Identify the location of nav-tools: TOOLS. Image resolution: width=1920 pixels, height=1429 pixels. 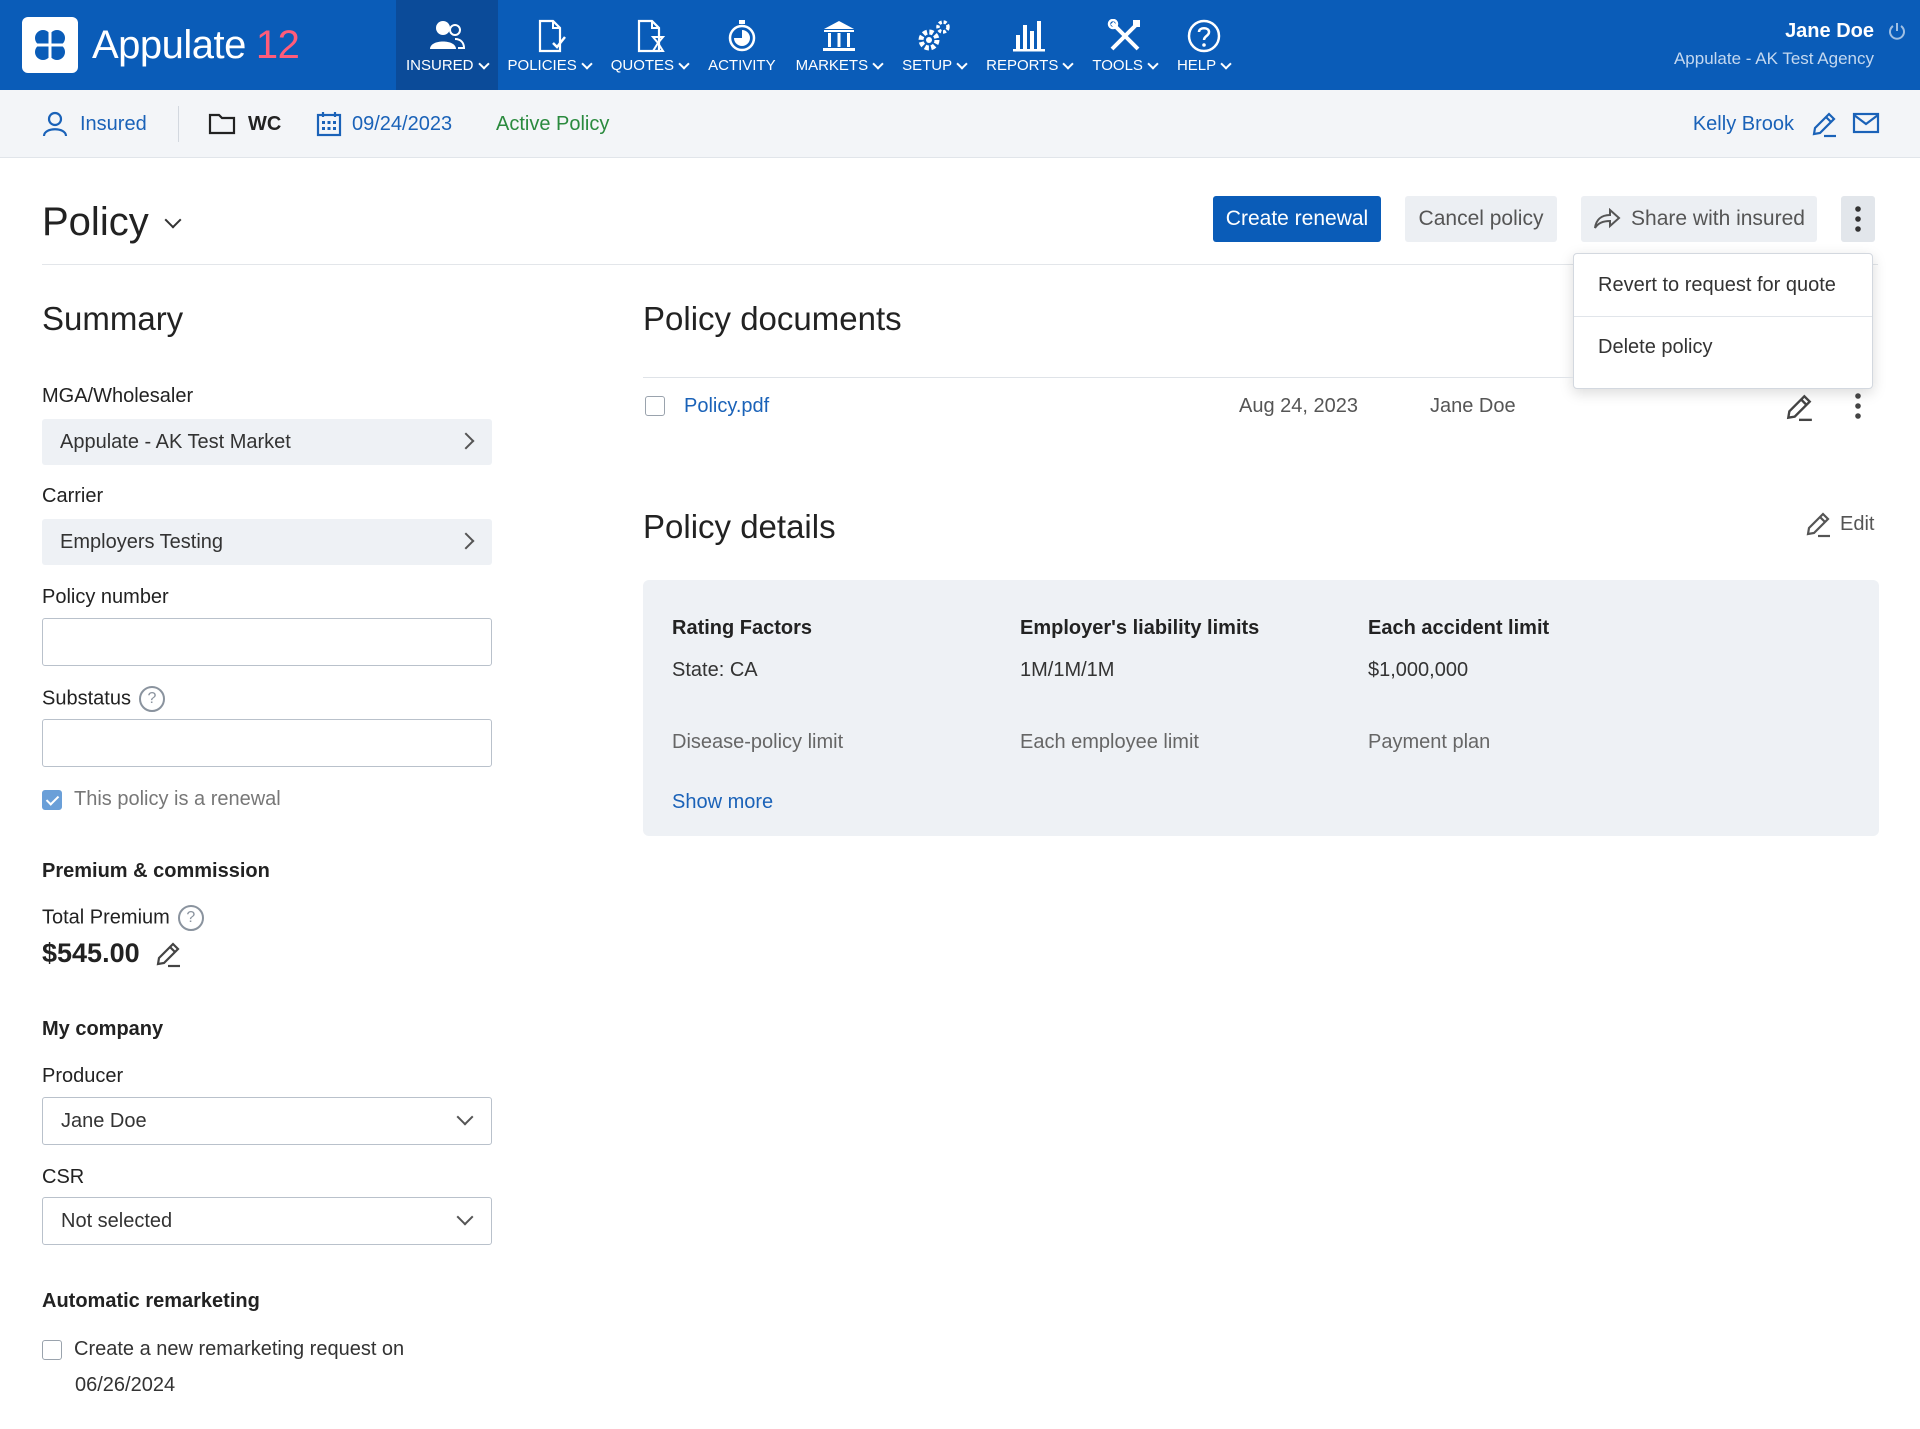
(1124, 45).